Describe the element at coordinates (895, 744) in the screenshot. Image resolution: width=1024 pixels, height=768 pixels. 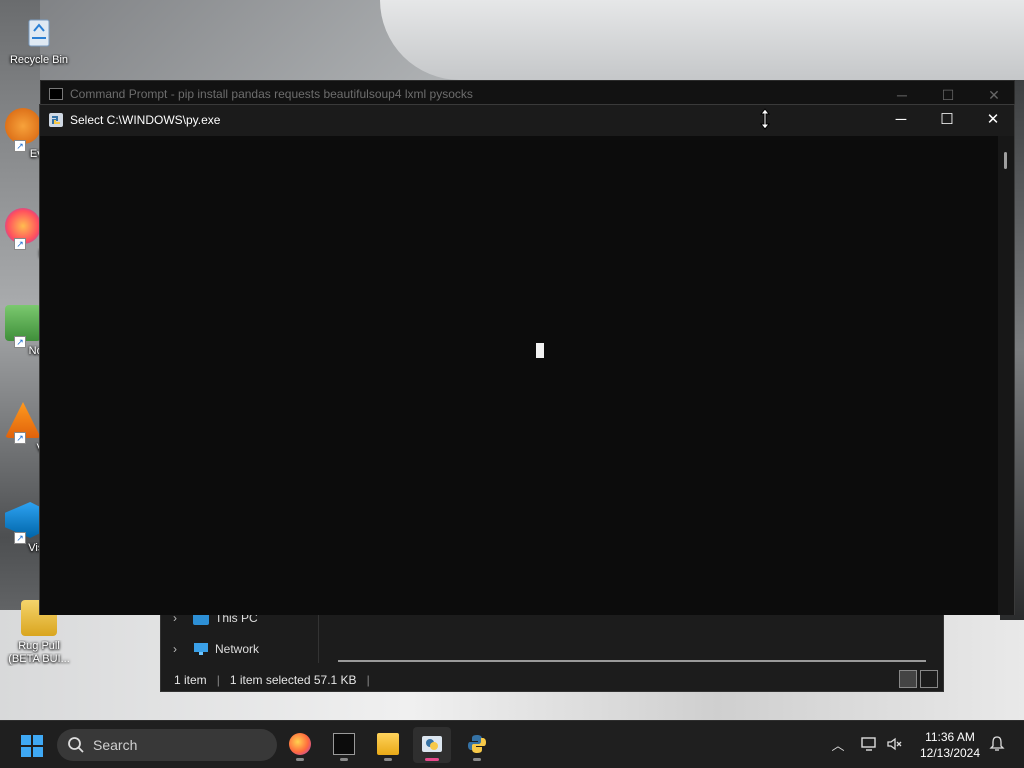
I see `volume-muted-icon` at that location.